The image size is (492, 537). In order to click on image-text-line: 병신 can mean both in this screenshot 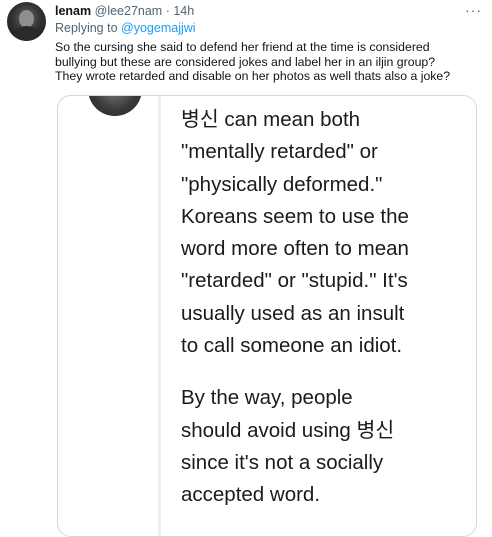, I will do `click(271, 119)`.